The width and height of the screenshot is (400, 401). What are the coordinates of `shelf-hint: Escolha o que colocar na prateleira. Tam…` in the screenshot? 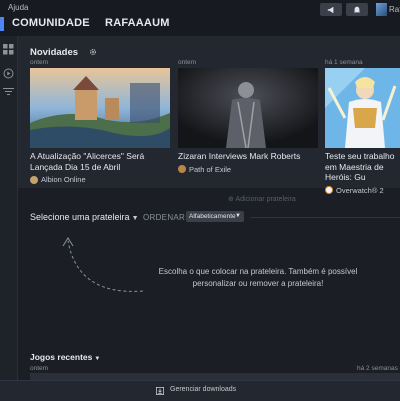 It's located at (258, 277).